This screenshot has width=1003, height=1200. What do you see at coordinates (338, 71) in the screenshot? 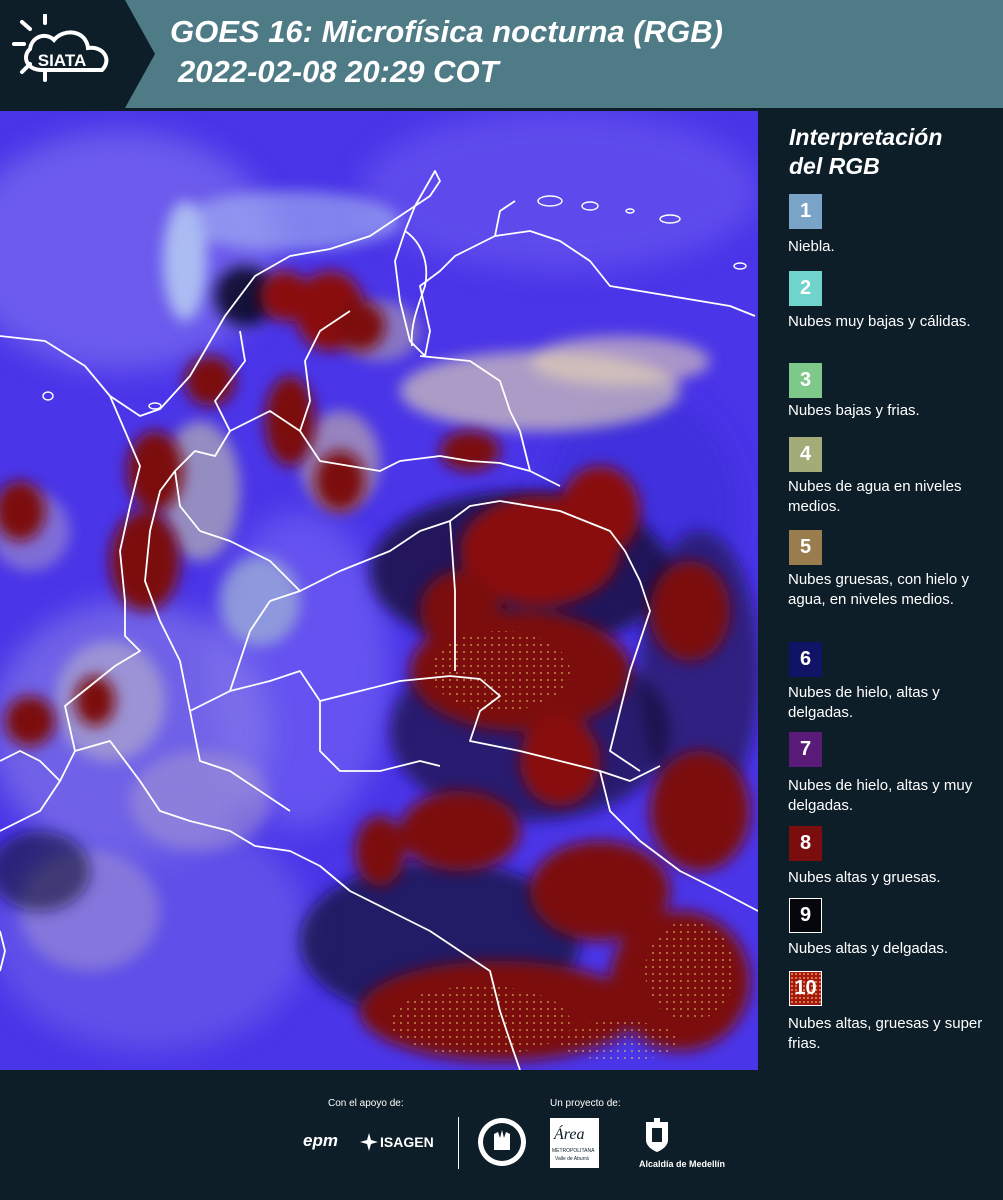
I see `page-timestamp: 2022-02-08 20:29 COT` at bounding box center [338, 71].